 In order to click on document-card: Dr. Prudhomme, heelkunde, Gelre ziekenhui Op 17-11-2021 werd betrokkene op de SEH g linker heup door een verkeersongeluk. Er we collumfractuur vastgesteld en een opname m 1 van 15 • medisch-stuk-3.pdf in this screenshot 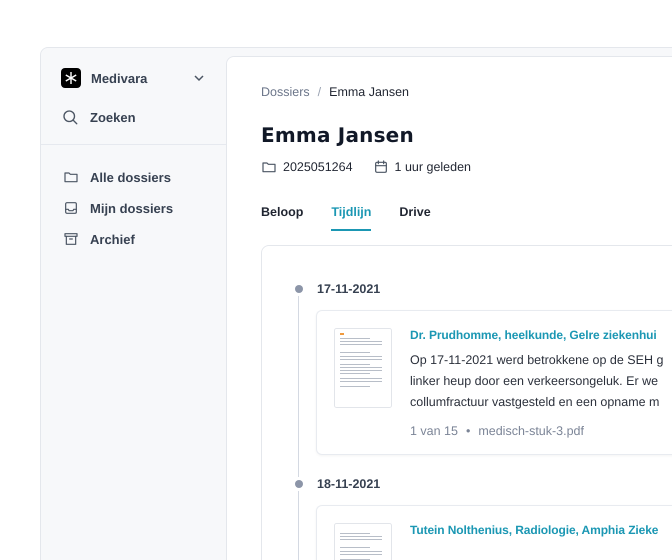, I will do `click(494, 382)`.